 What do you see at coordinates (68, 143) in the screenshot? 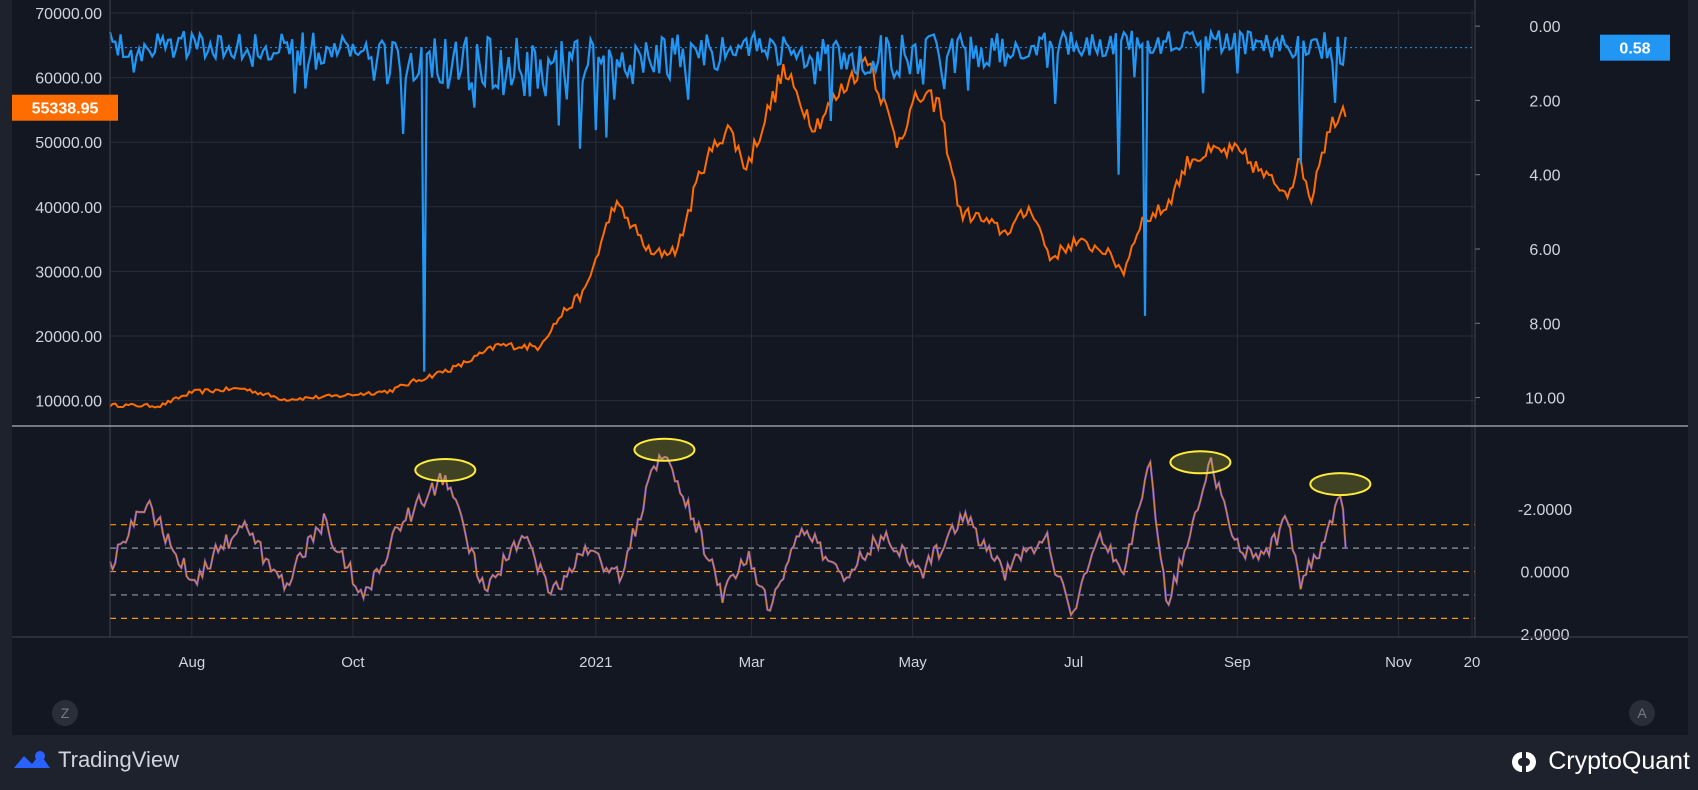
I see `left-tick-label: 50000.00` at bounding box center [68, 143].